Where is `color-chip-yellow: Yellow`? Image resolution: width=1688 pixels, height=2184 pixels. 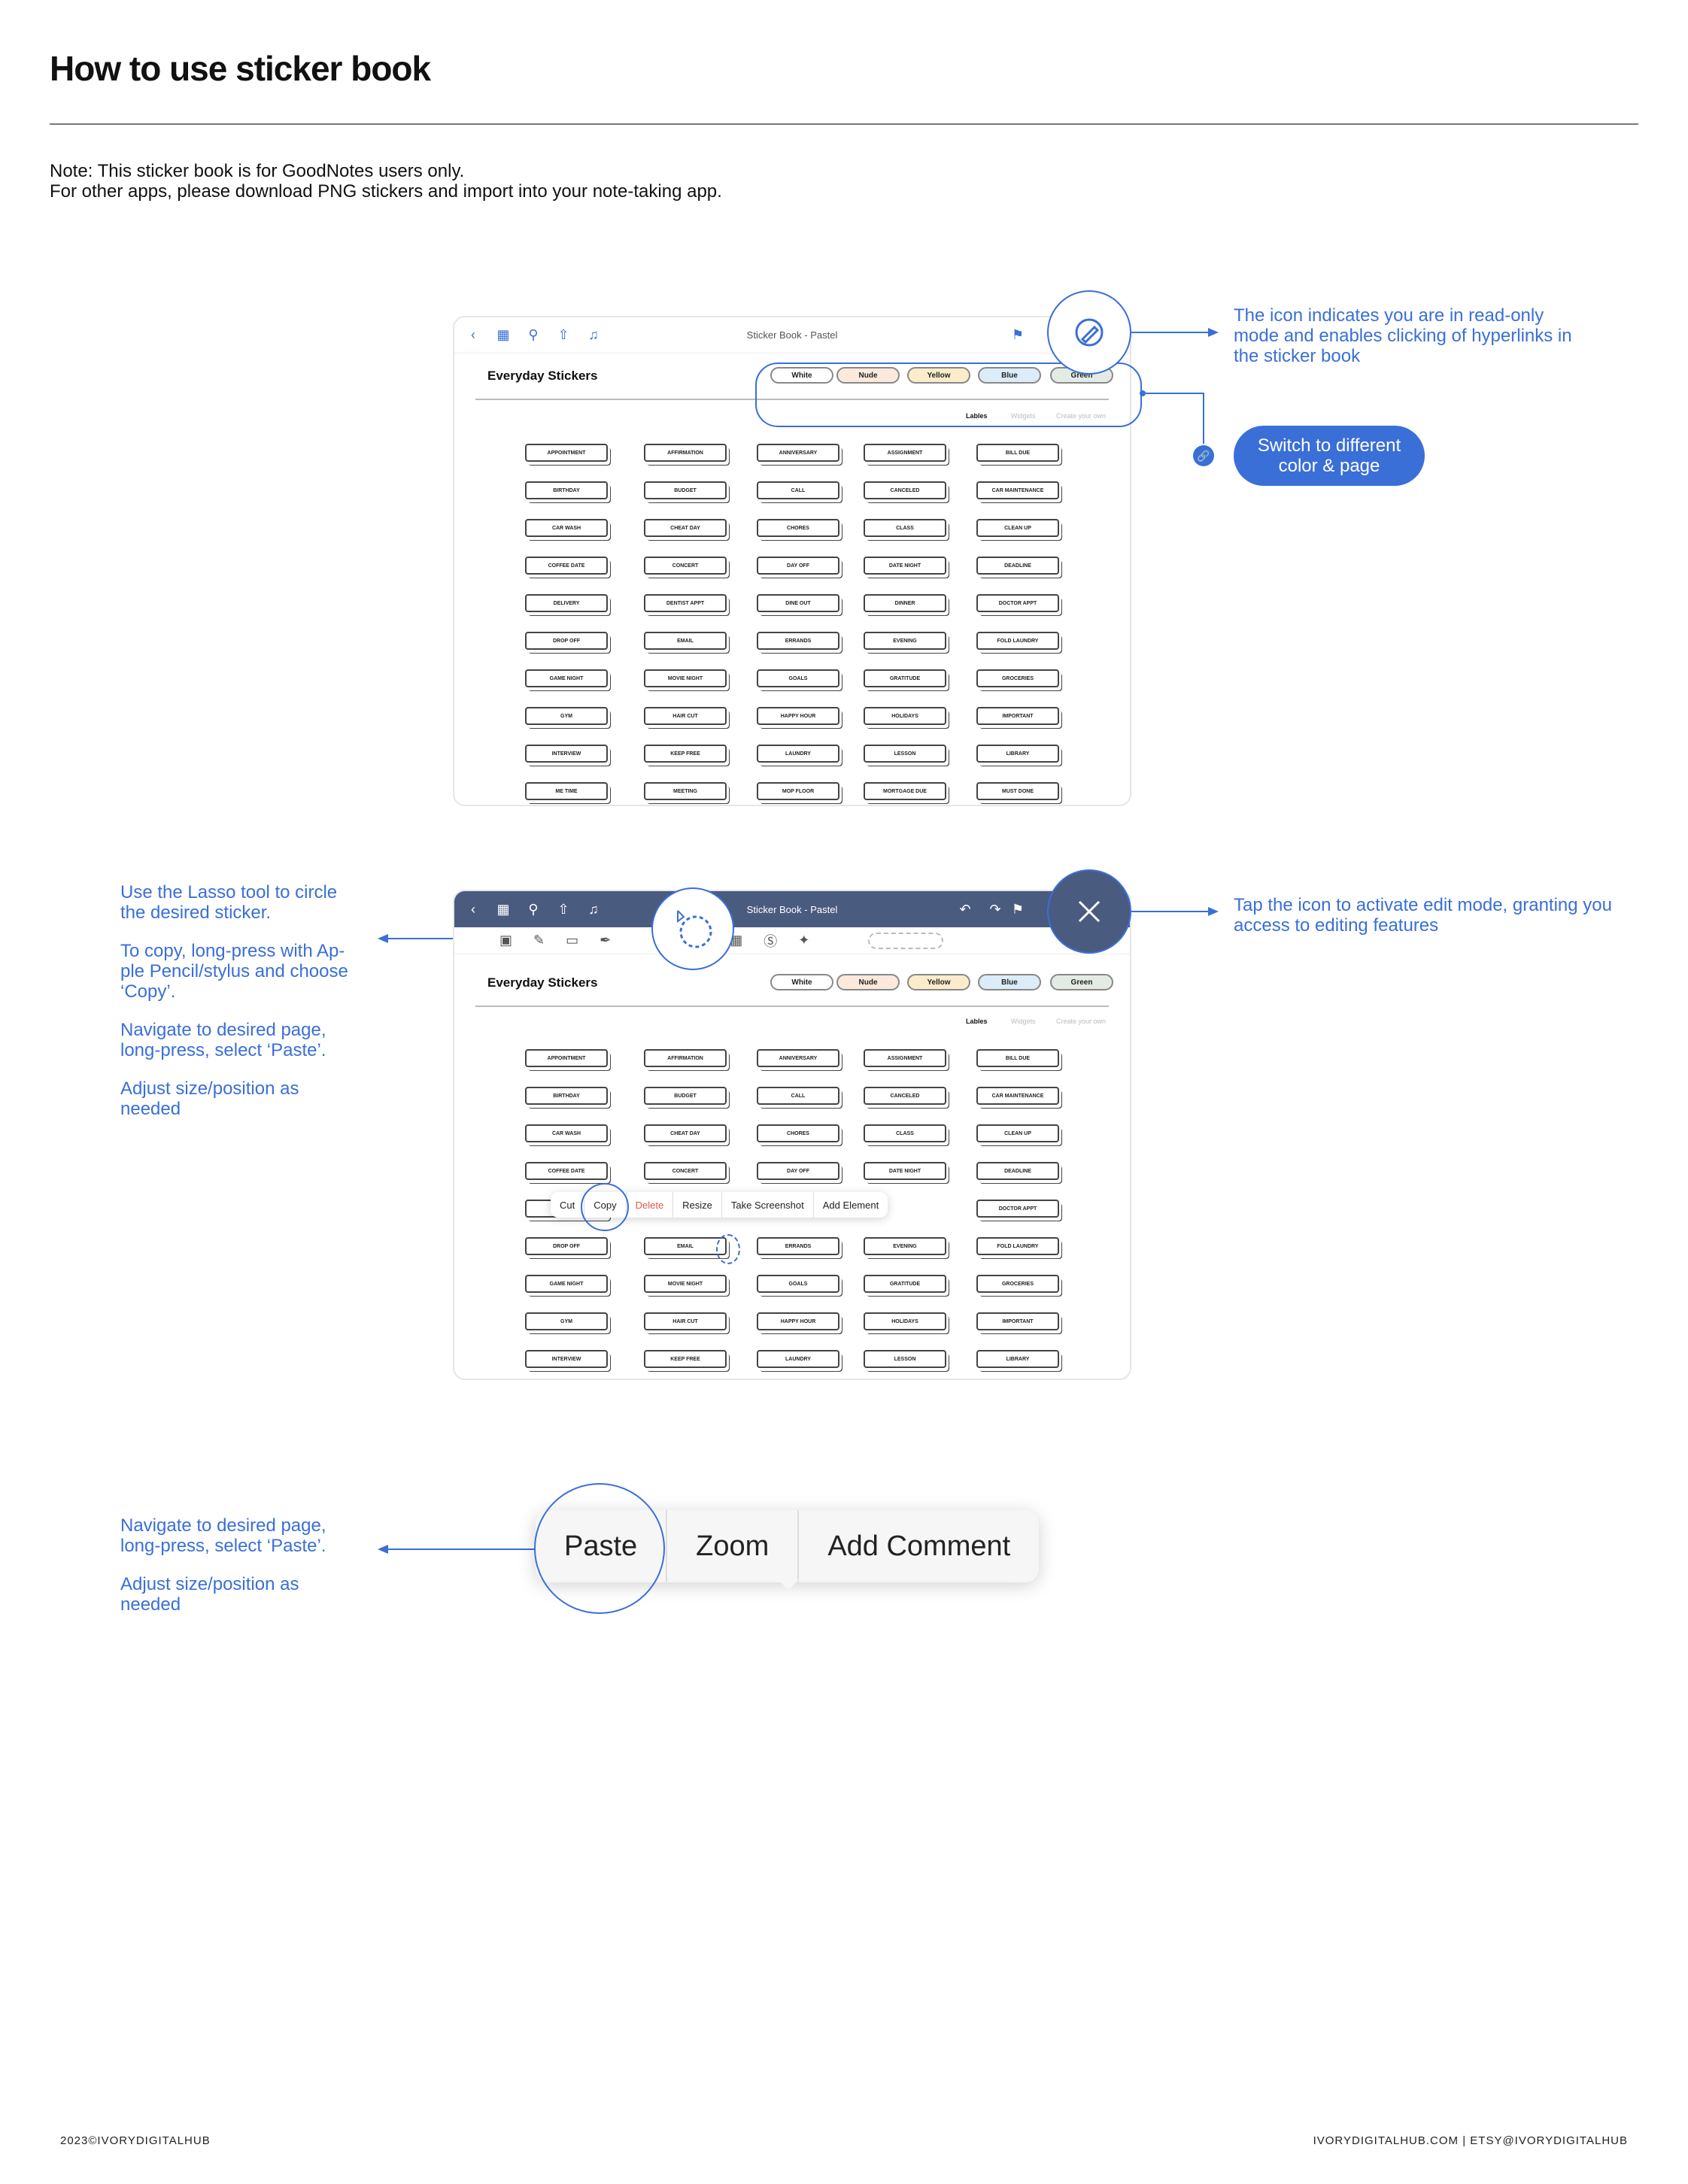
color-chip-yellow: Yellow is located at coordinates (938, 982).